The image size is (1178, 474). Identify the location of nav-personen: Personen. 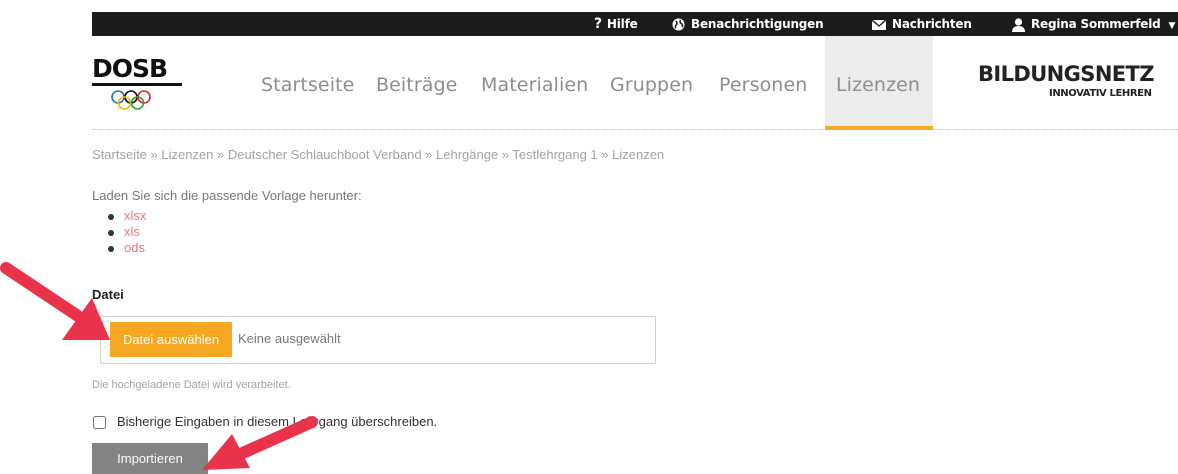
(763, 85).